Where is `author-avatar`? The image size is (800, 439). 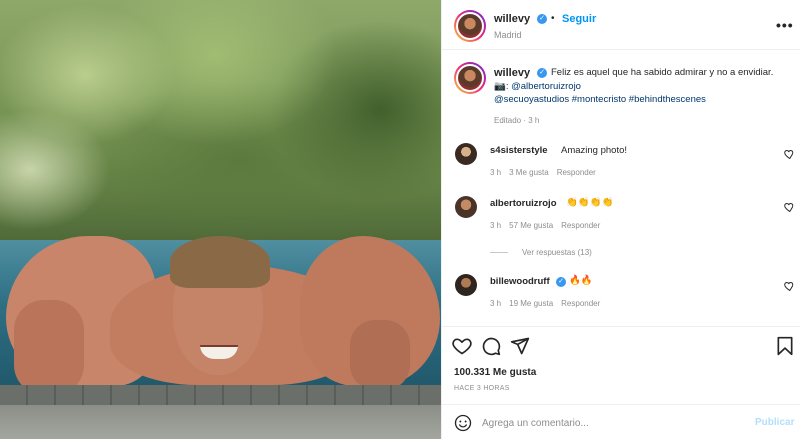
author-avatar is located at coordinates (470, 26).